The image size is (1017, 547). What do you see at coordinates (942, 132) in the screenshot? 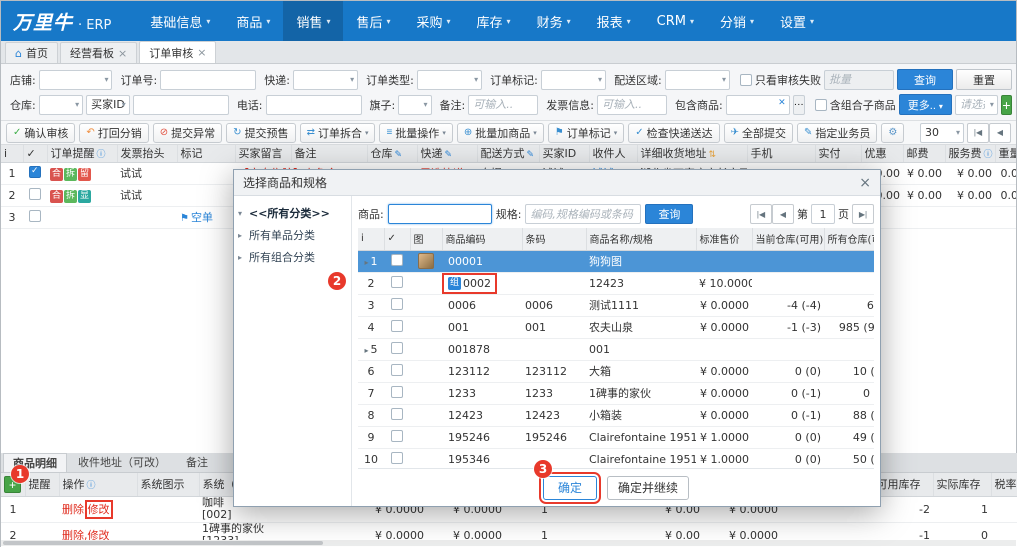
I see `page-size-select: 30` at bounding box center [942, 132].